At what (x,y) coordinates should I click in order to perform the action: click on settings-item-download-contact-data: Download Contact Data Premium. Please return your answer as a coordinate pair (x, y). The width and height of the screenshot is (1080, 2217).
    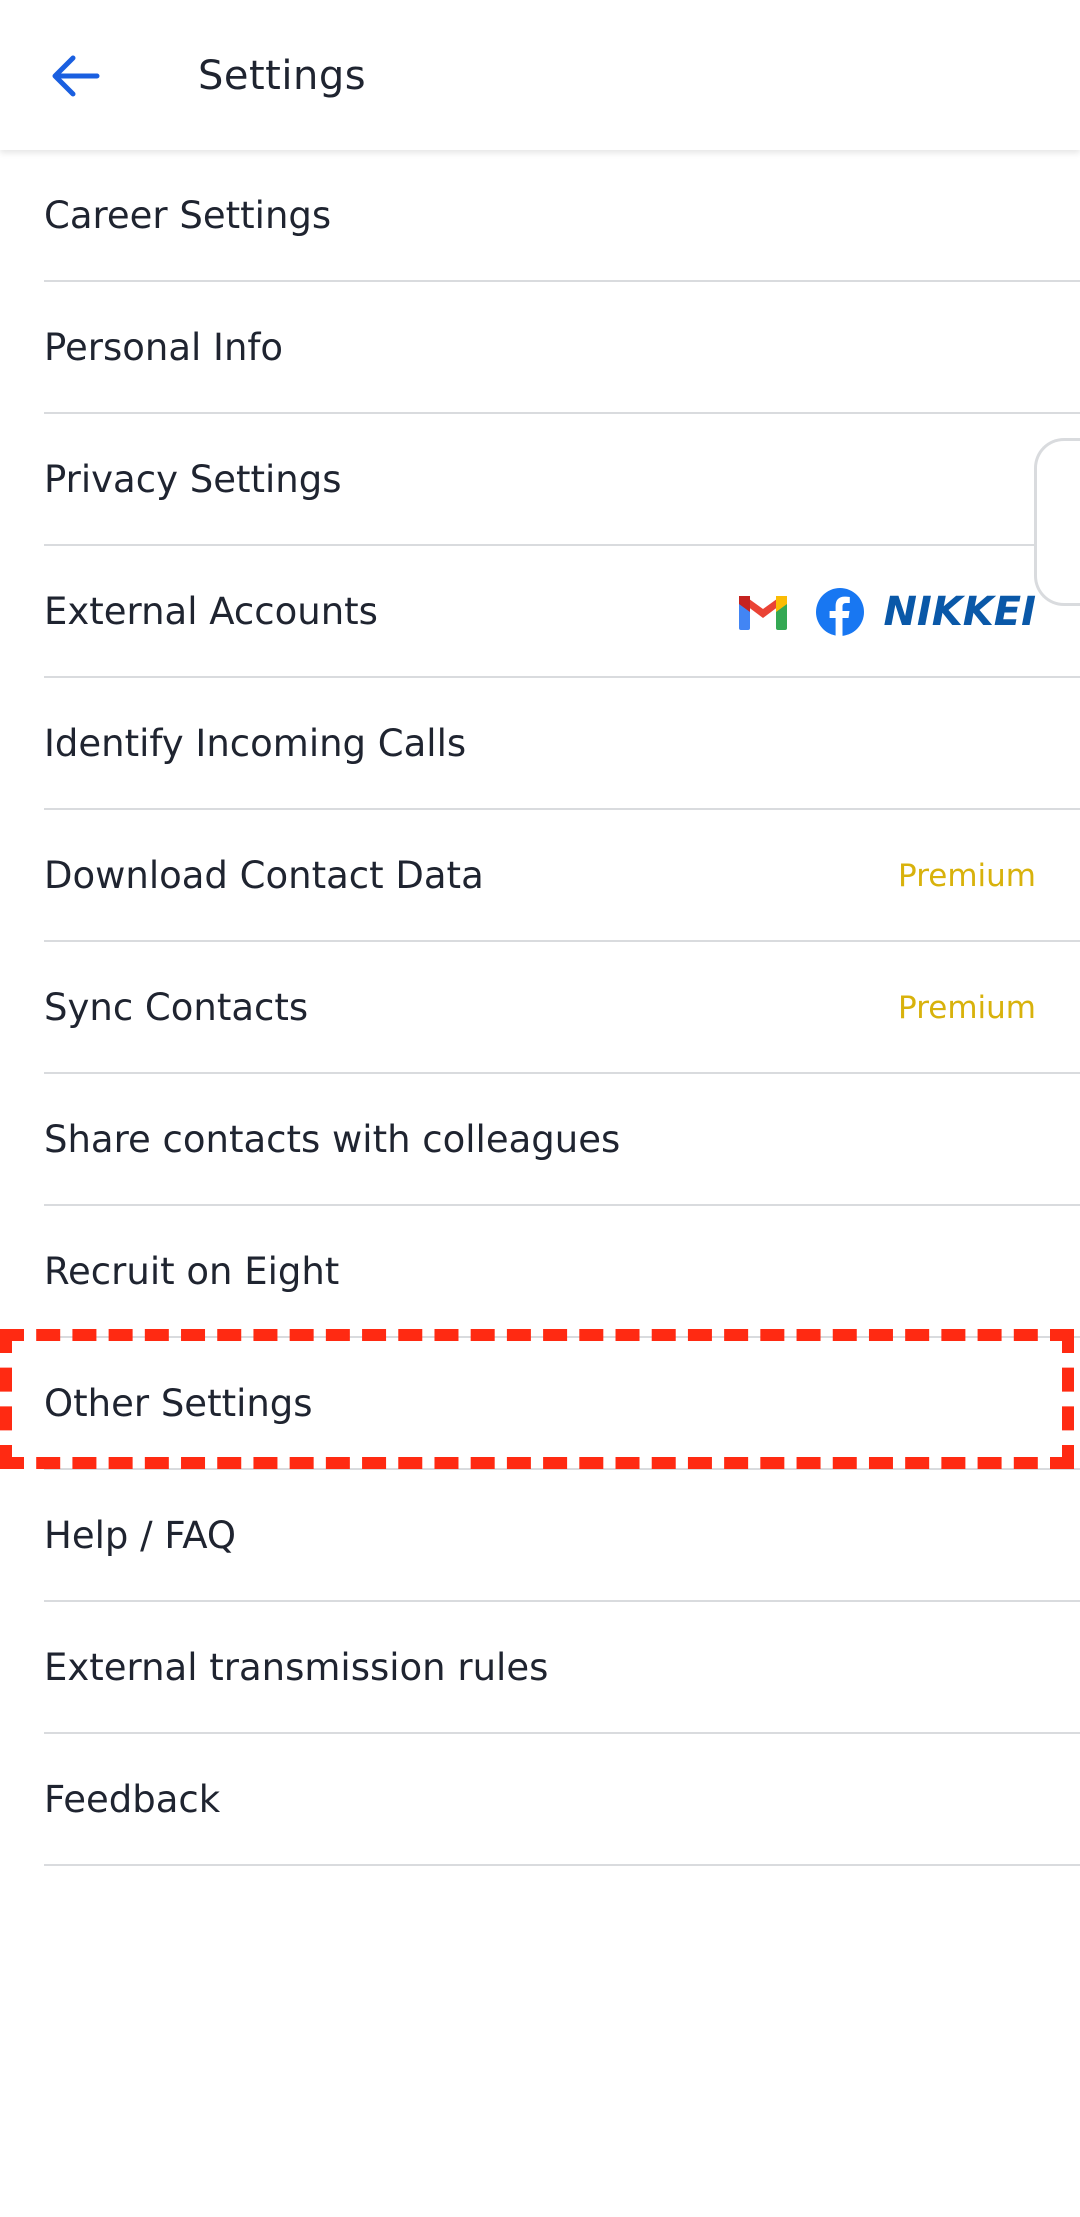
    Looking at the image, I should click on (540, 876).